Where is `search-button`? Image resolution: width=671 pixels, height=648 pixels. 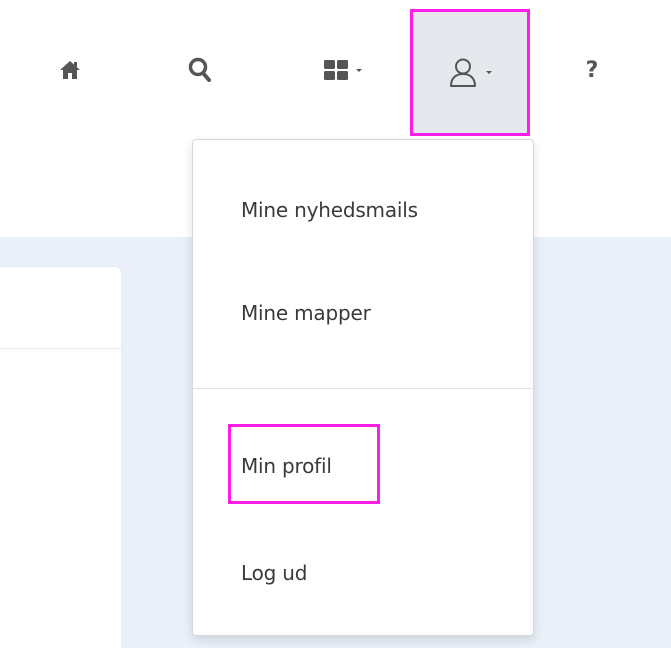
search-button is located at coordinates (200, 70).